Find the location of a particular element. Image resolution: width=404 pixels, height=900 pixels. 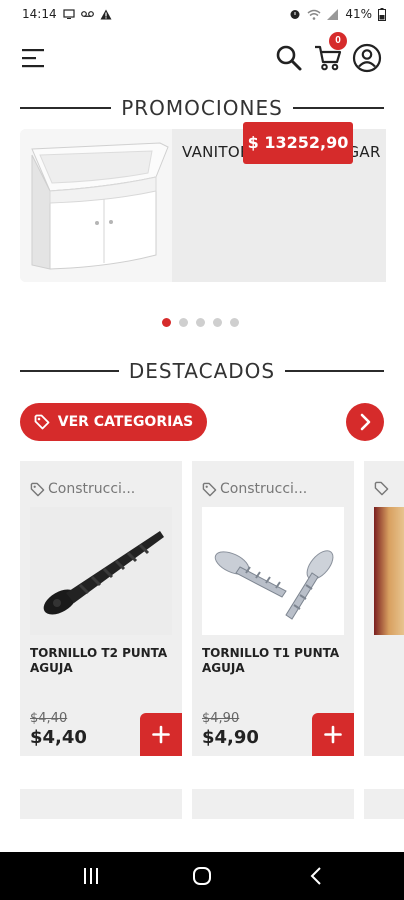

home-icon is located at coordinates (202, 876).